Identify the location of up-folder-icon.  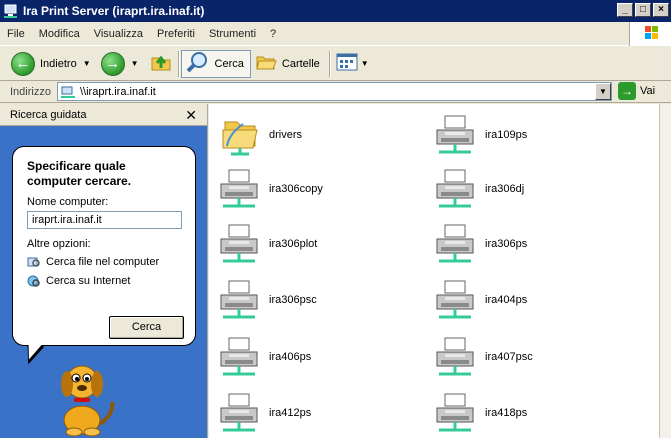
(161, 63).